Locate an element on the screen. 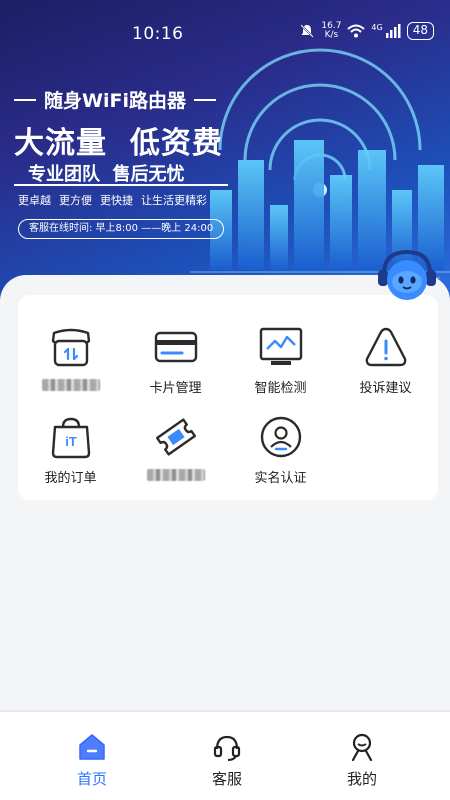 This screenshot has height=800, width=450. nav-home: 首页 is located at coordinates (92, 760).